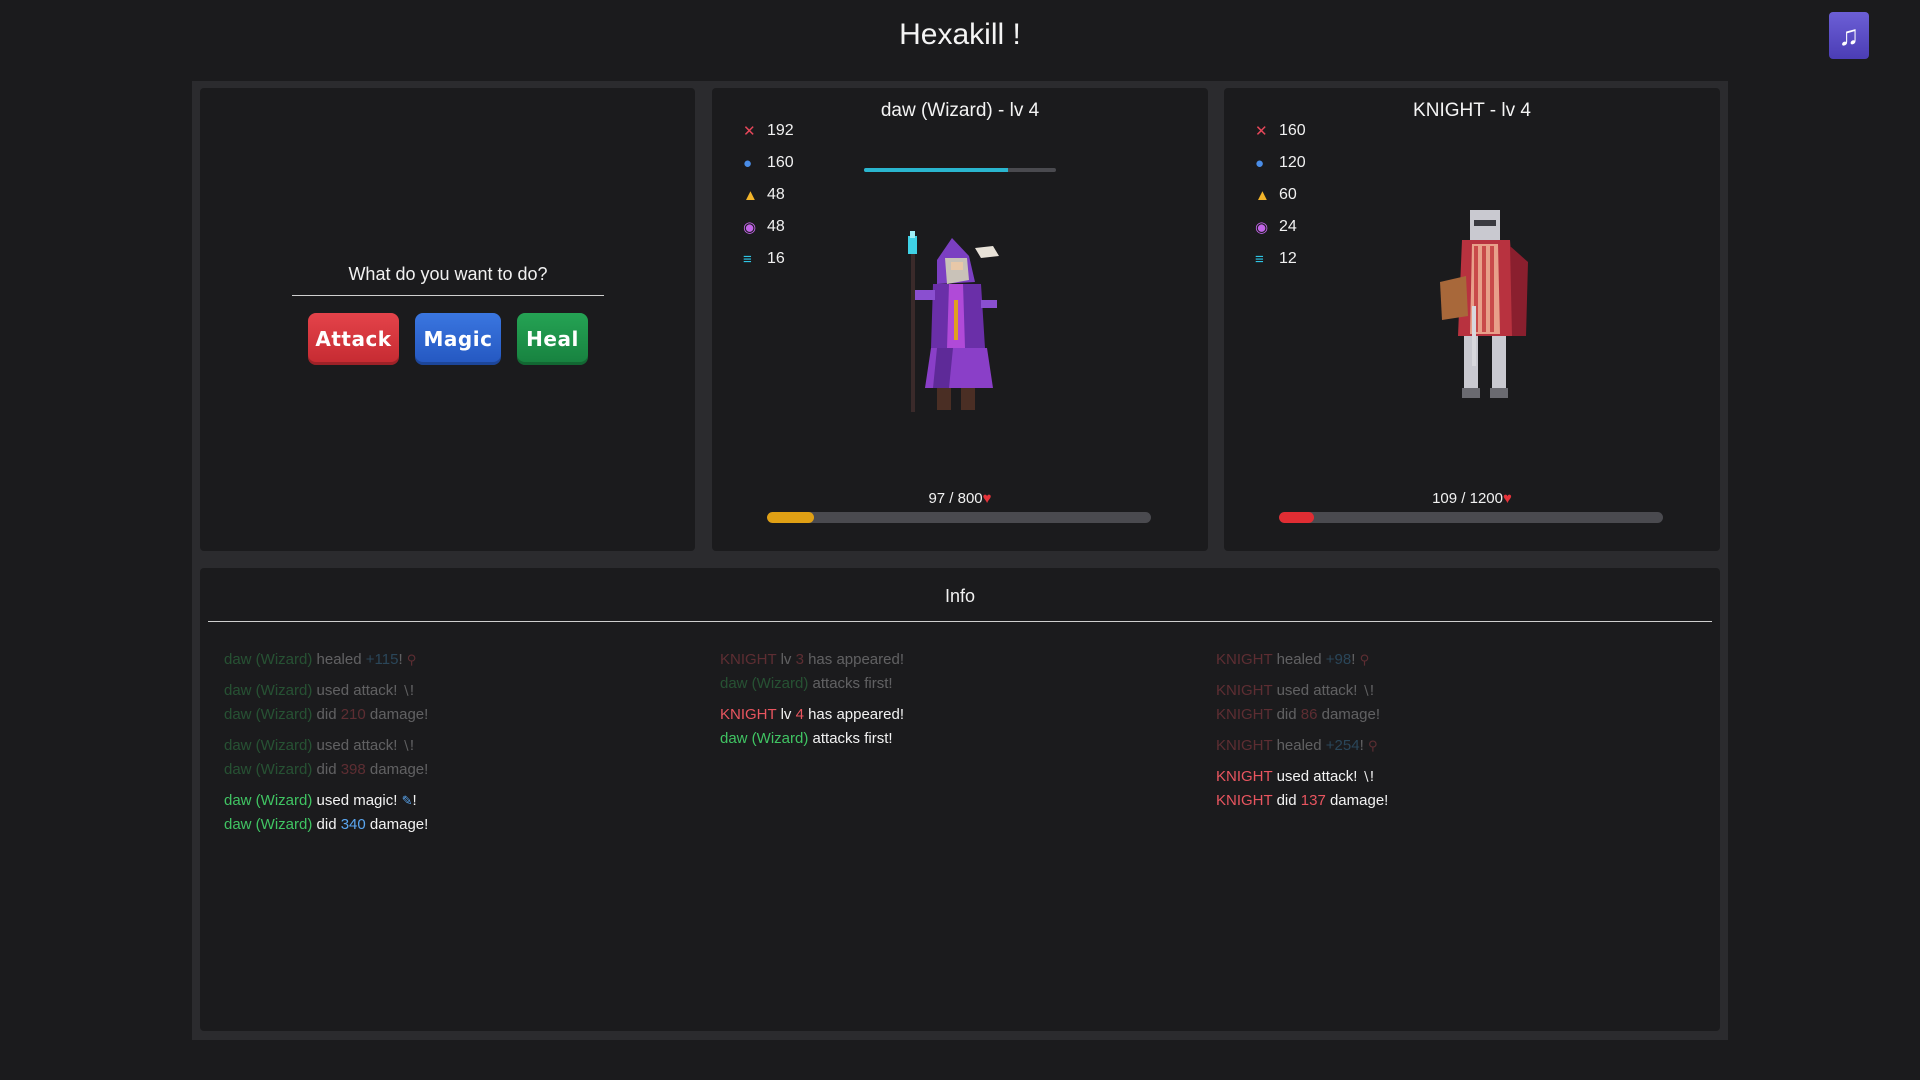 The image size is (1920, 1080). I want to click on enemy-name: KNIGHT - lv 4, so click(1472, 110).